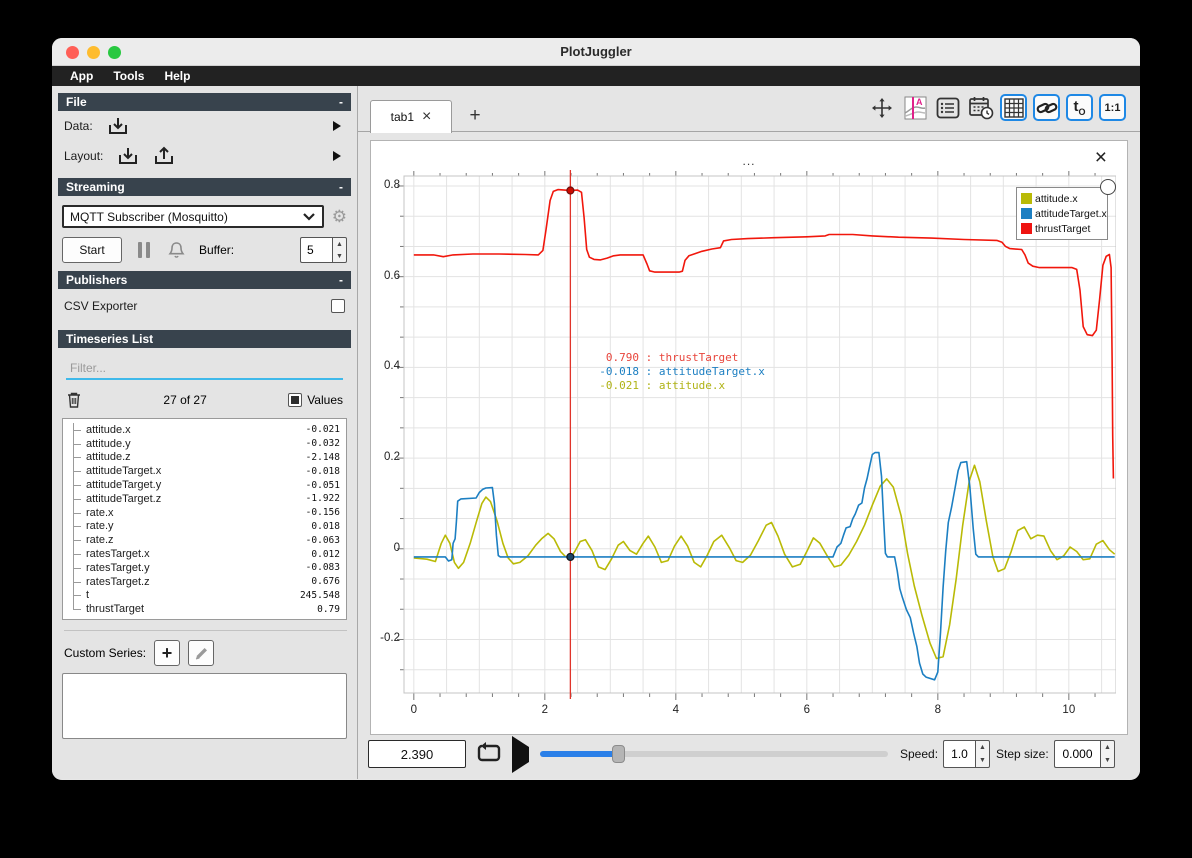  What do you see at coordinates (204, 369) in the screenshot?
I see `filter-input` at bounding box center [204, 369].